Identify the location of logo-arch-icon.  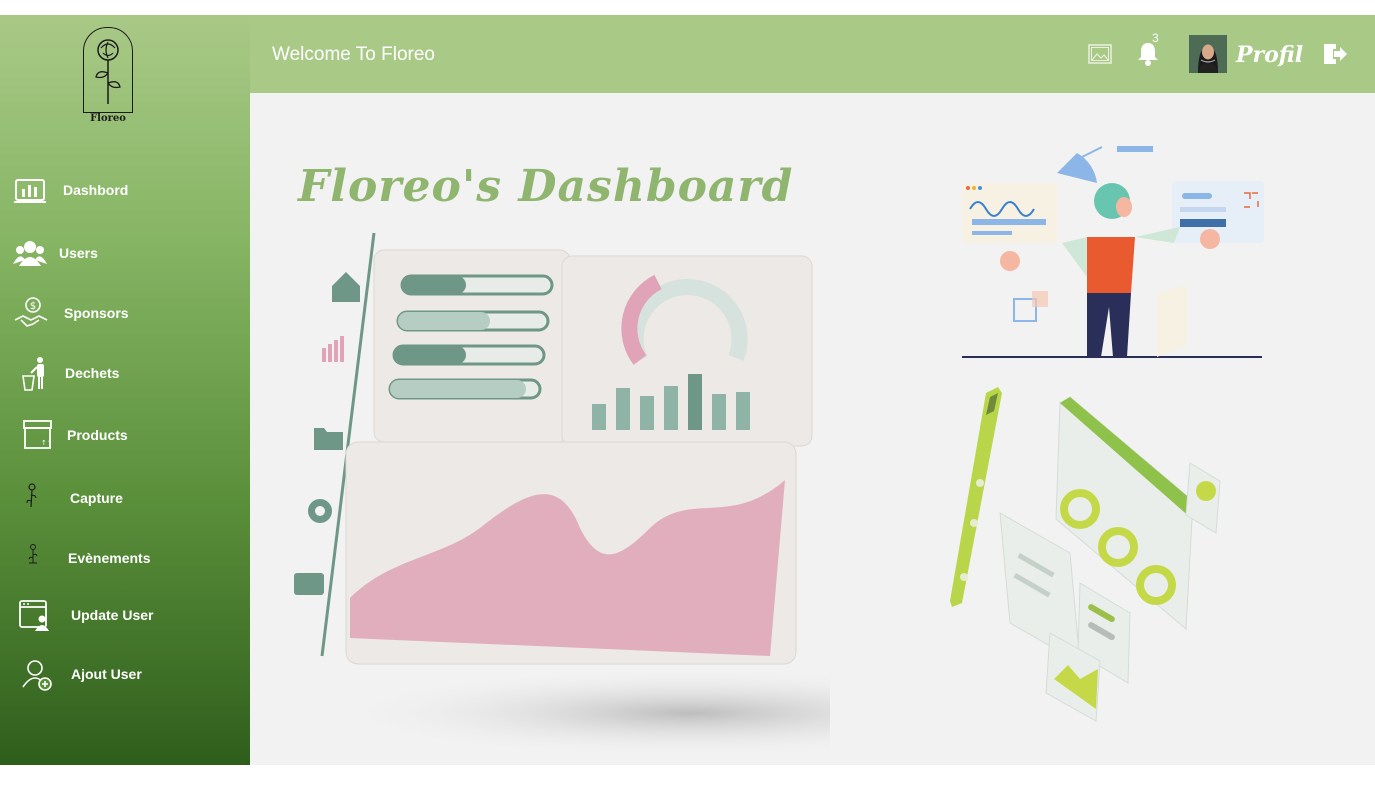
(108, 70).